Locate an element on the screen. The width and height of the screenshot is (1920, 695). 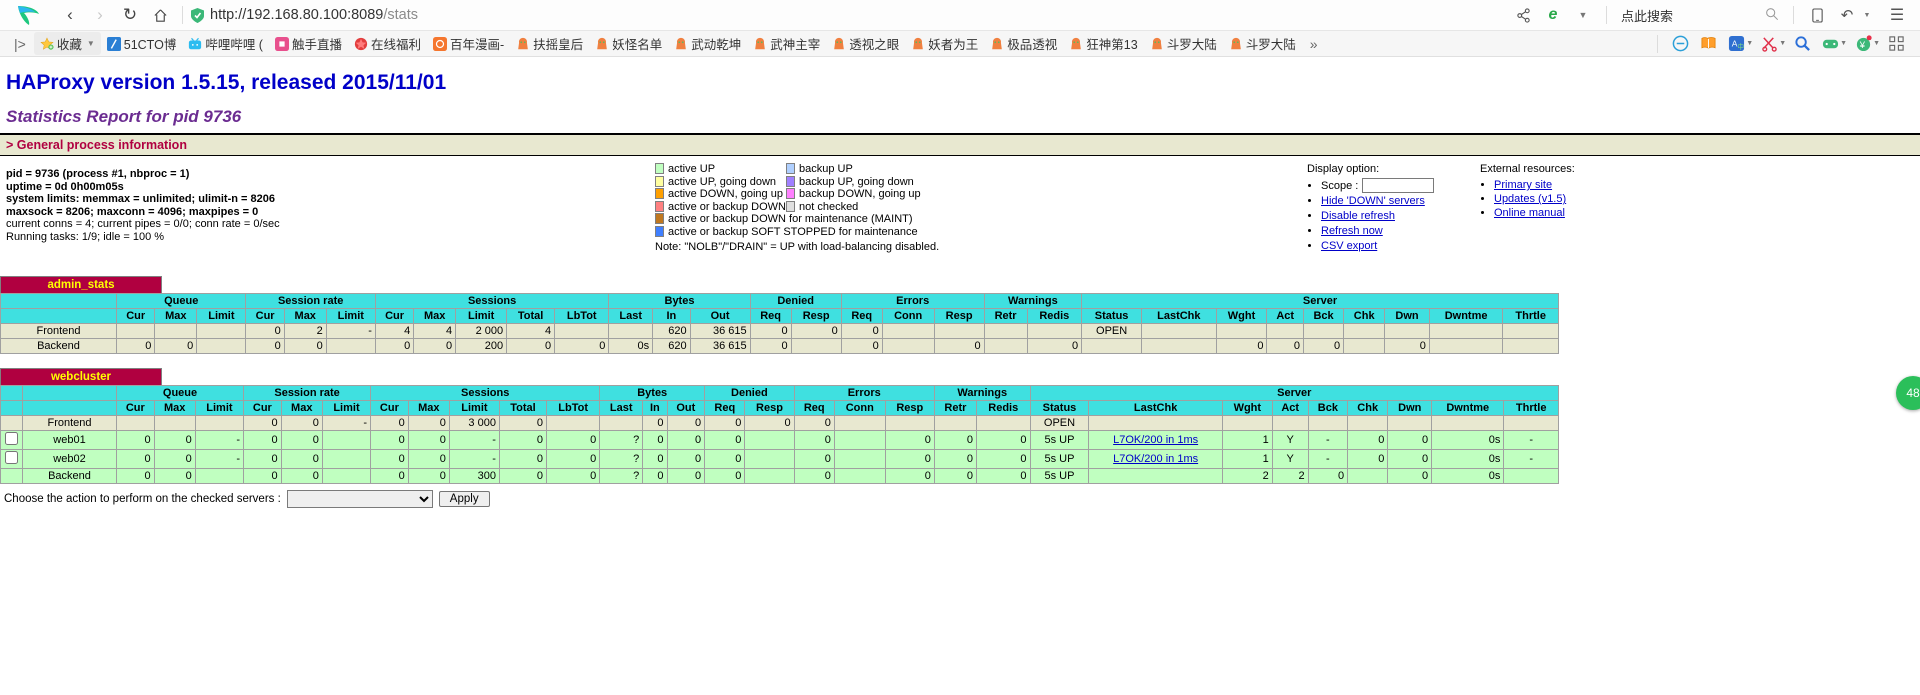
bookmarks-collapse-icon: |> is located at coordinates (20, 44).